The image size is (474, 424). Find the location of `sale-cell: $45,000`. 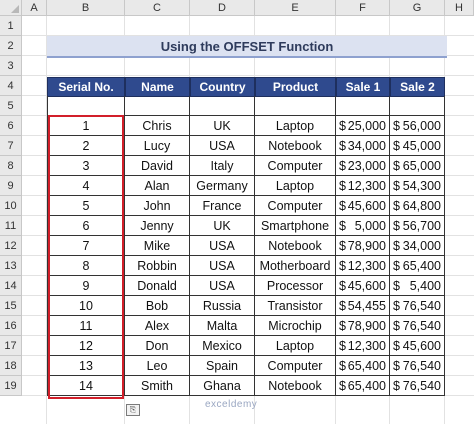

sale-cell: $45,000 is located at coordinates (417, 146).